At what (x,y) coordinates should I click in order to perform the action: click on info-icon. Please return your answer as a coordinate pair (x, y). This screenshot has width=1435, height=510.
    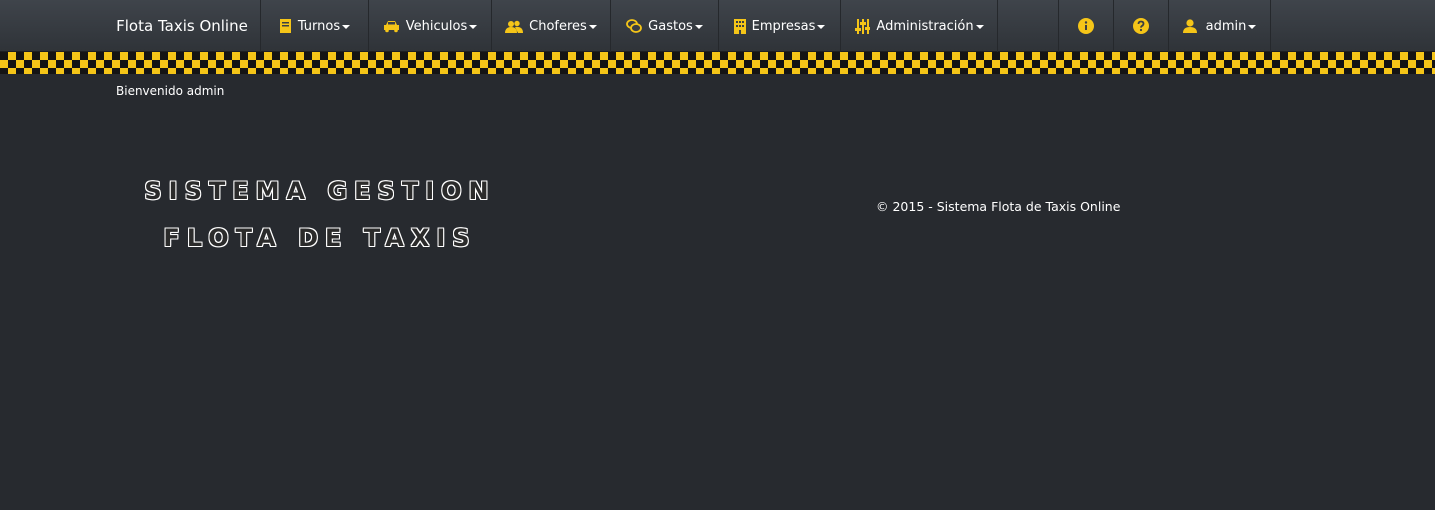
    Looking at the image, I should click on (1086, 26).